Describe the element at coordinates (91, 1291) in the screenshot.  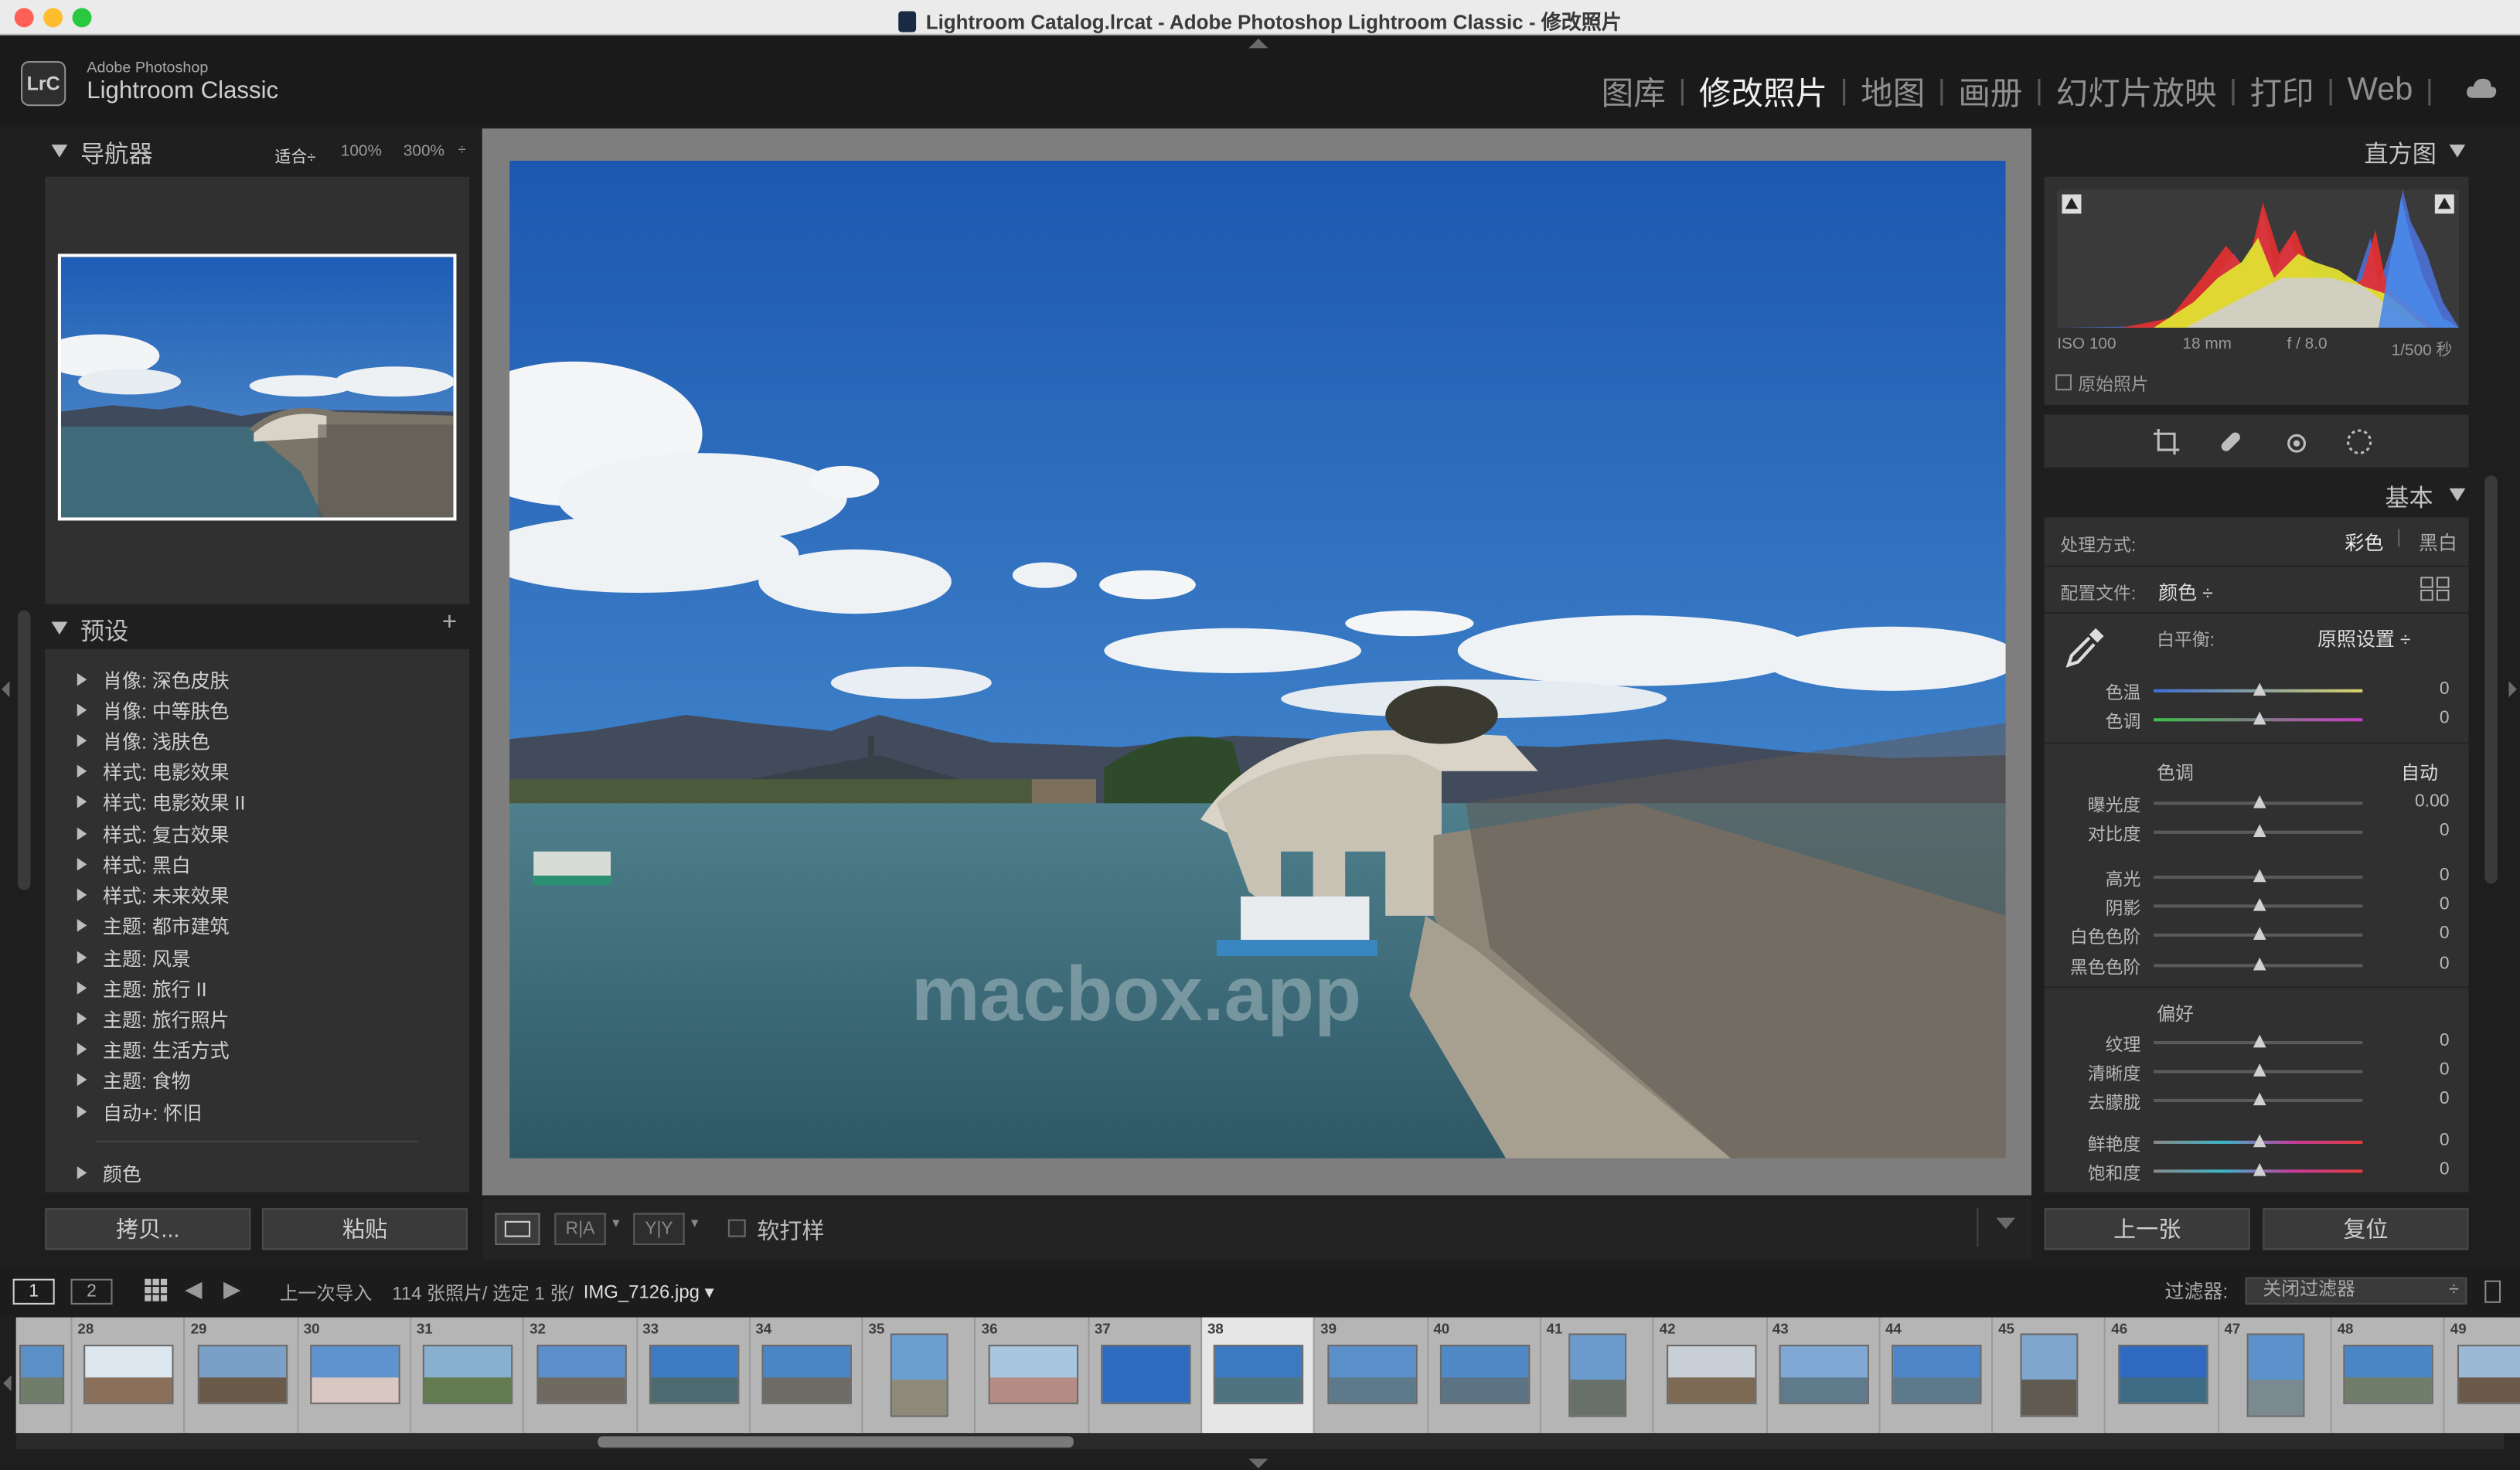
I see `second-screen-button: 2` at that location.